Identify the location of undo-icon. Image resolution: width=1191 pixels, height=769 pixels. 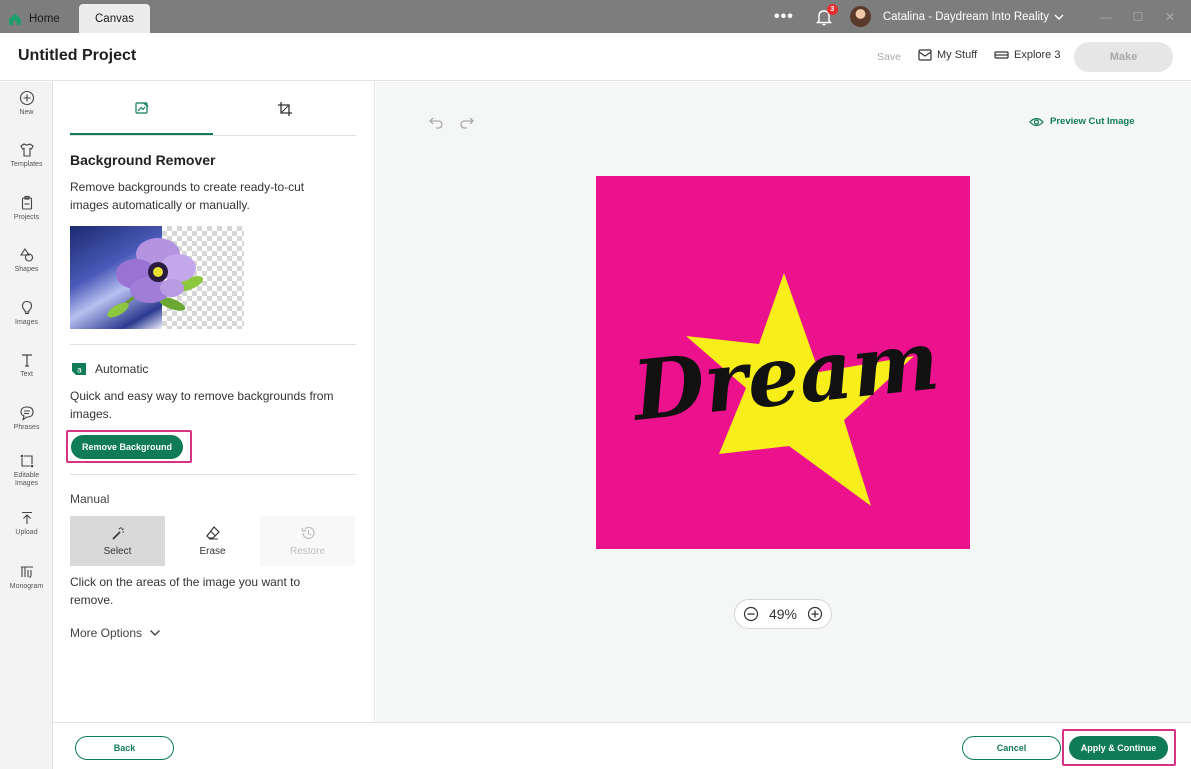
(436, 122).